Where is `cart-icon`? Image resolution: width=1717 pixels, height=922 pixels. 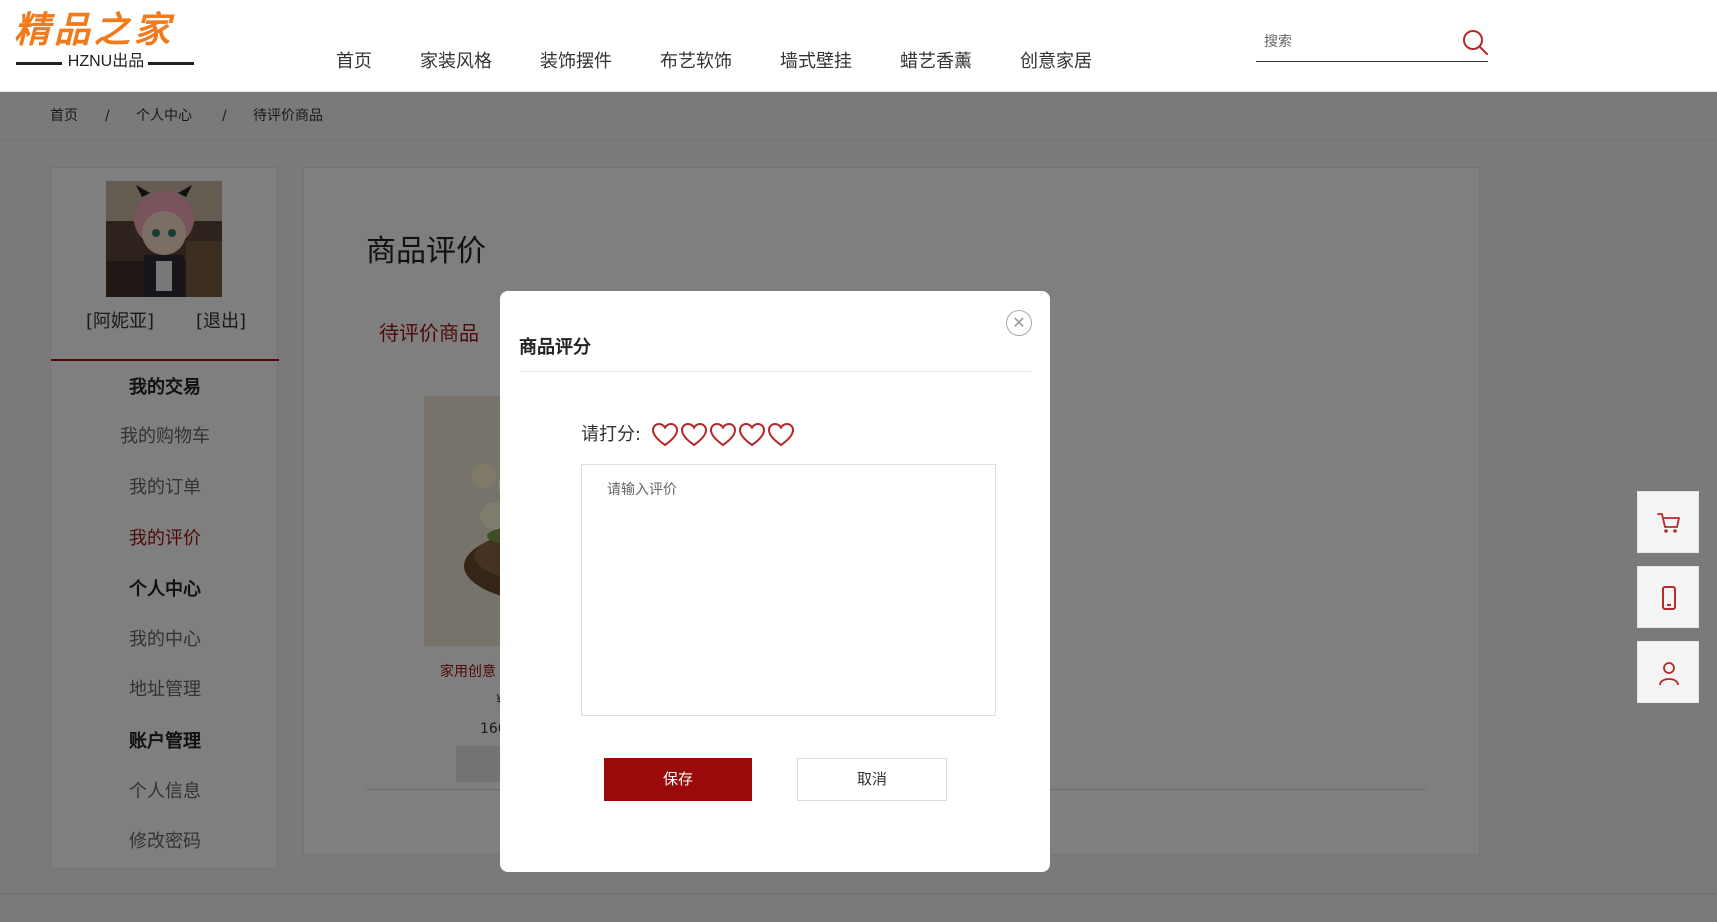 cart-icon is located at coordinates (1668, 523).